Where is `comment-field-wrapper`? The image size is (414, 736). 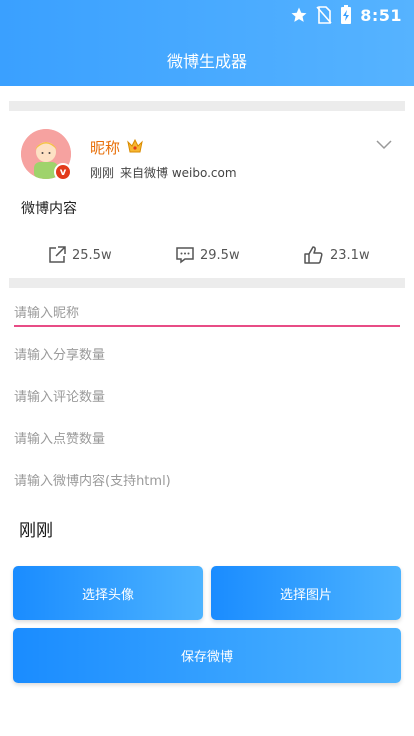
comment-field-wrapper is located at coordinates (207, 397).